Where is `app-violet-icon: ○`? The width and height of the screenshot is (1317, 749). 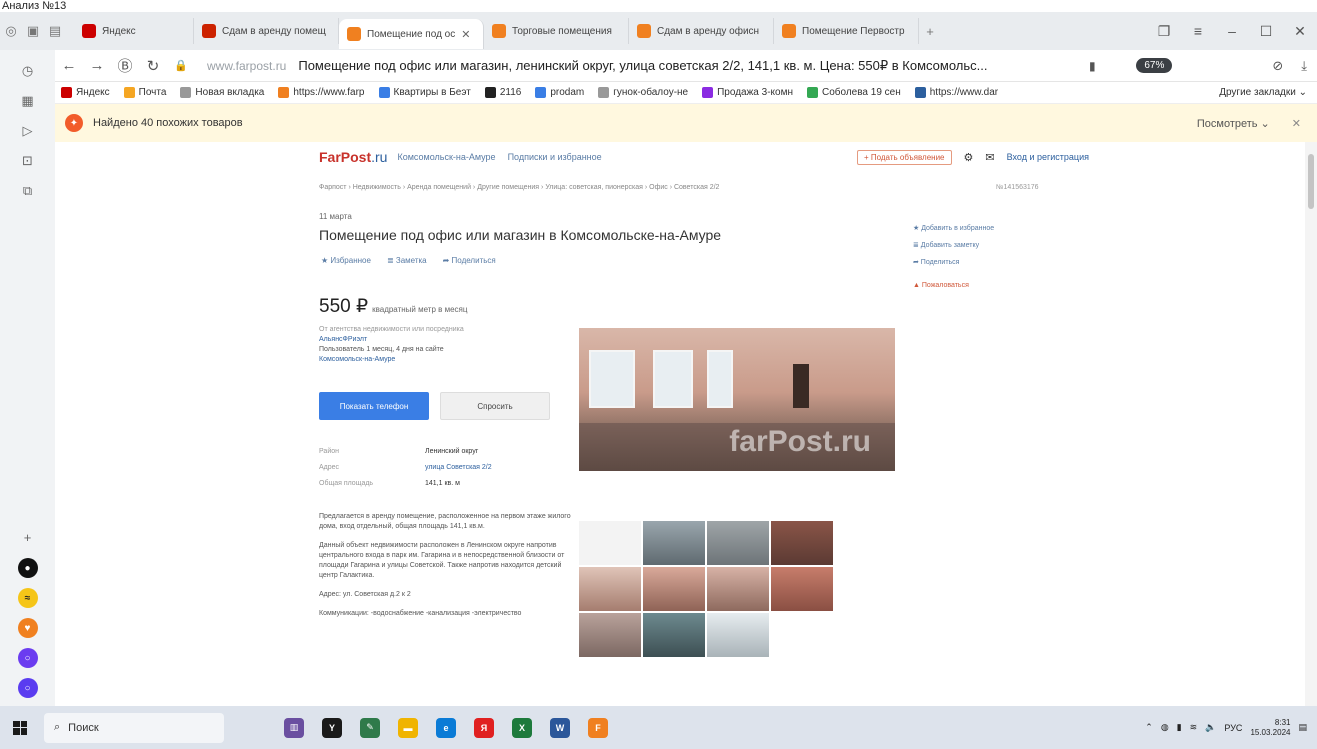
app-violet-icon: ○ is located at coordinates (27, 688).